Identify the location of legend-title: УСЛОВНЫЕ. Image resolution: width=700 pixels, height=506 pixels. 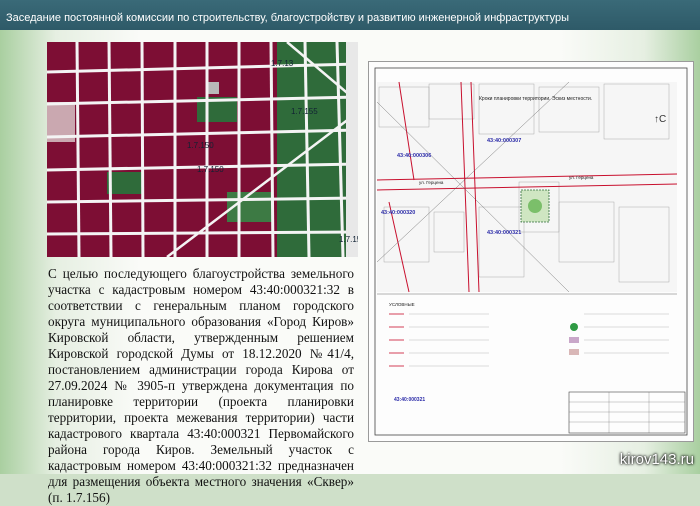
(402, 304).